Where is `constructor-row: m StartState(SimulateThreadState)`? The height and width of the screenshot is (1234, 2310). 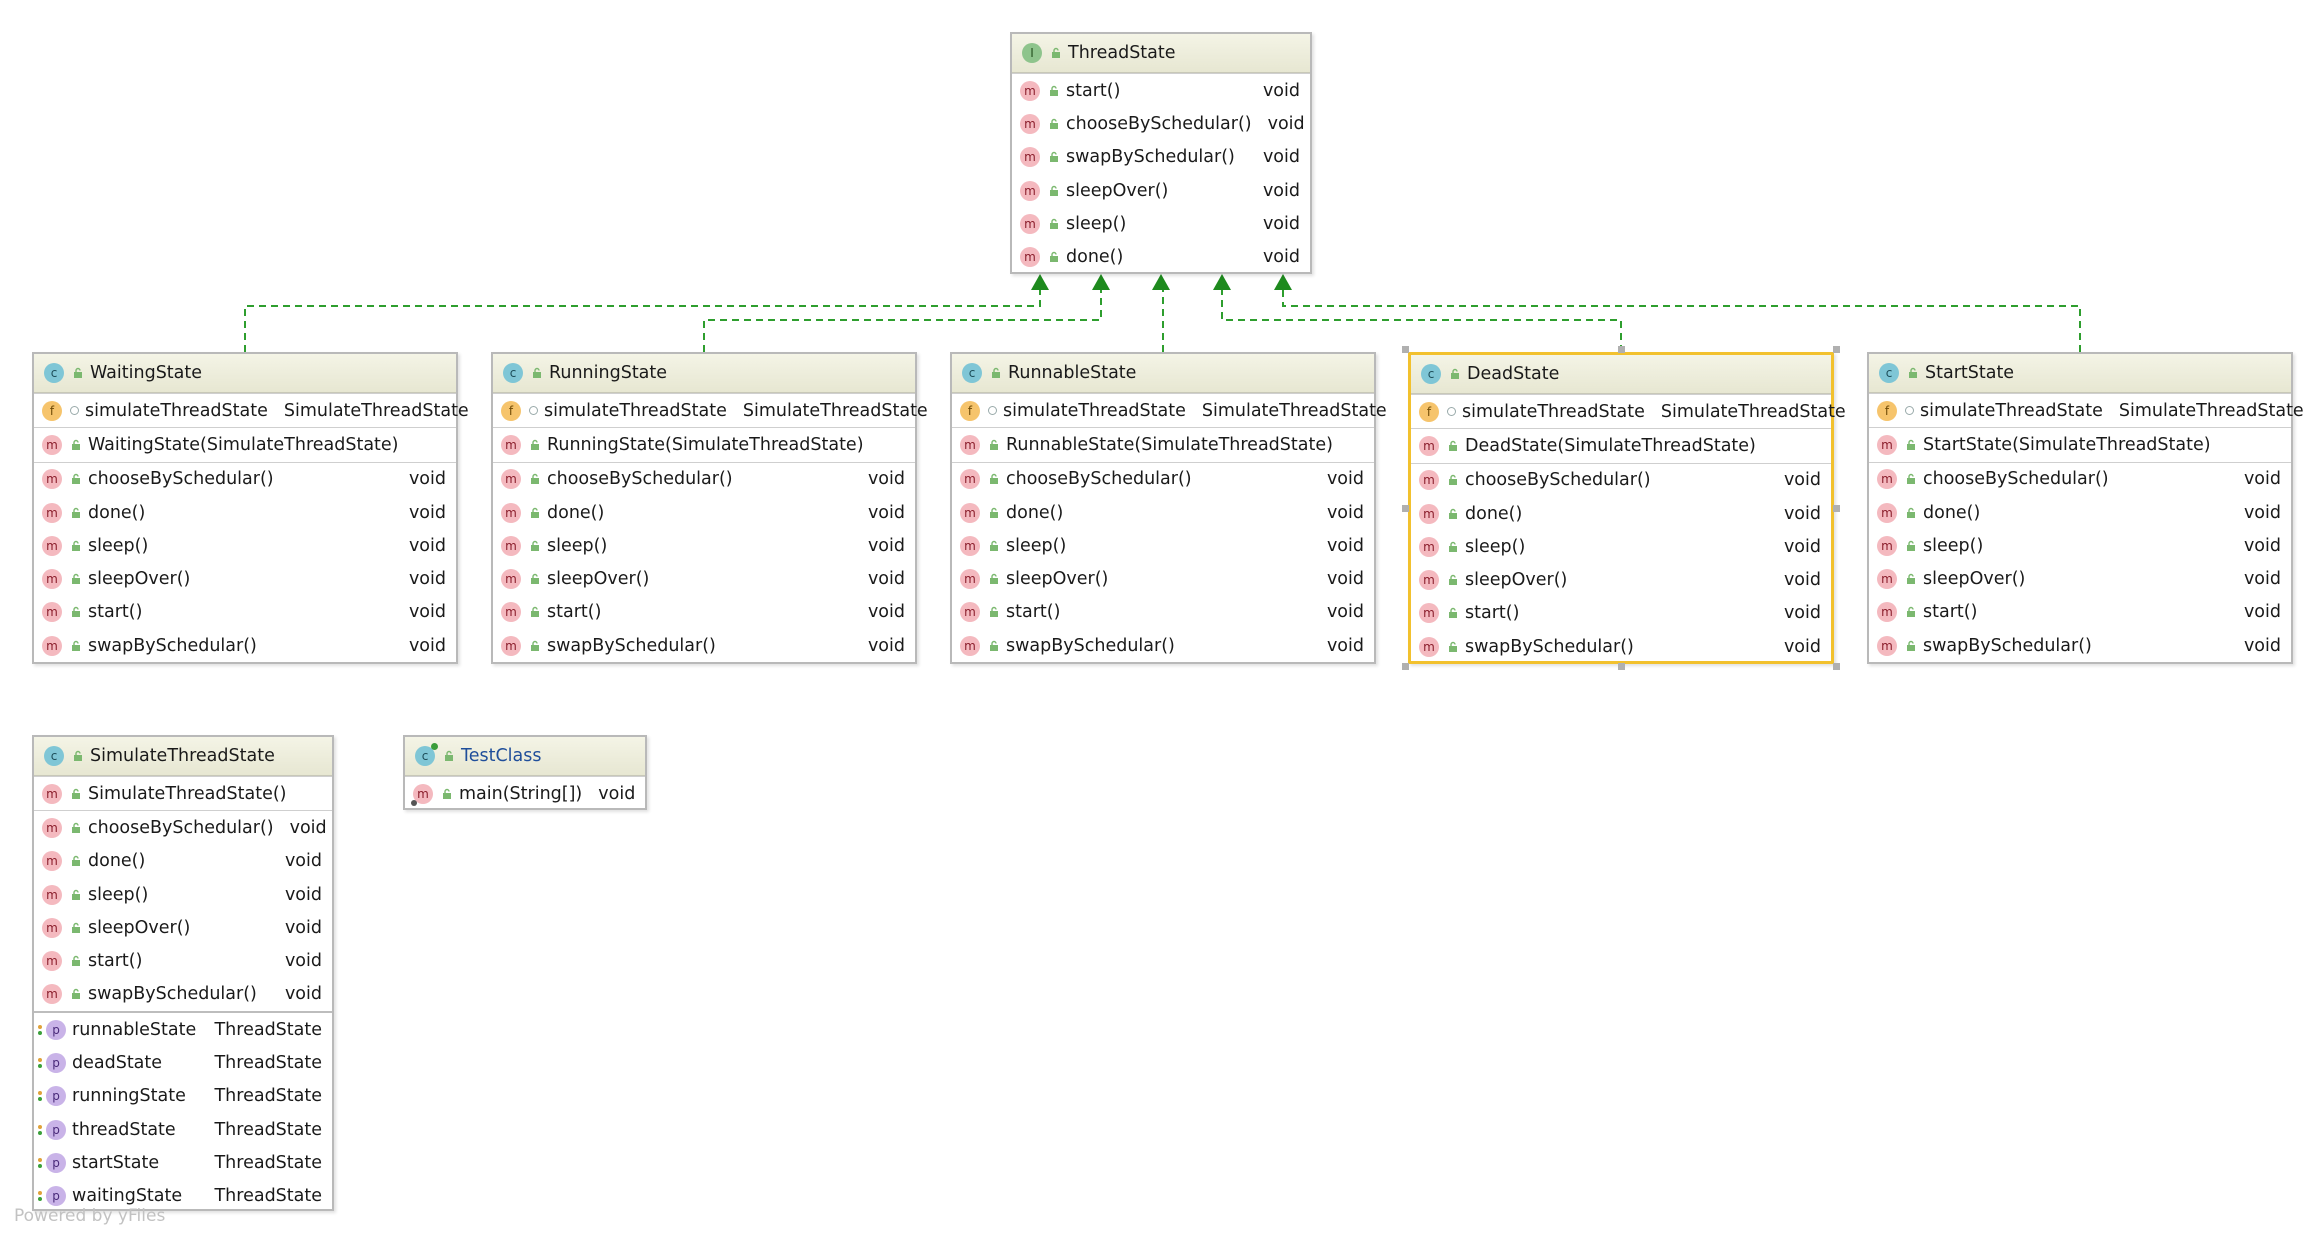 constructor-row: m StartState(SimulateThreadState) is located at coordinates (2080, 444).